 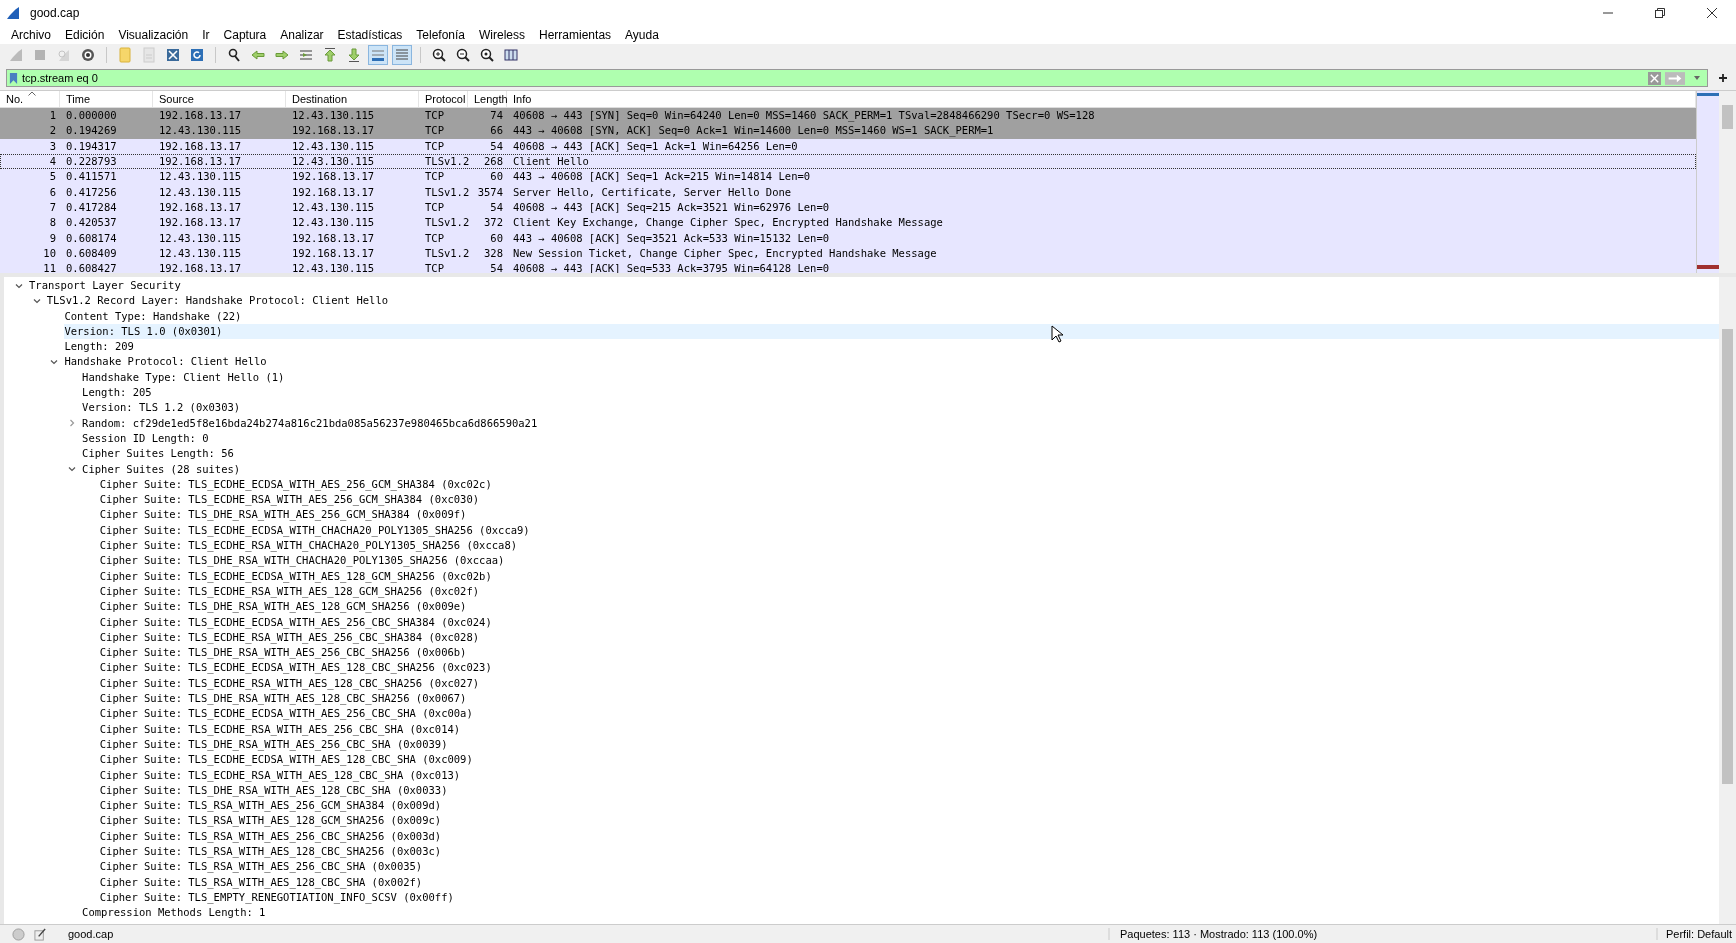 What do you see at coordinates (85, 35) in the screenshot?
I see `menu-item: Edición` at bounding box center [85, 35].